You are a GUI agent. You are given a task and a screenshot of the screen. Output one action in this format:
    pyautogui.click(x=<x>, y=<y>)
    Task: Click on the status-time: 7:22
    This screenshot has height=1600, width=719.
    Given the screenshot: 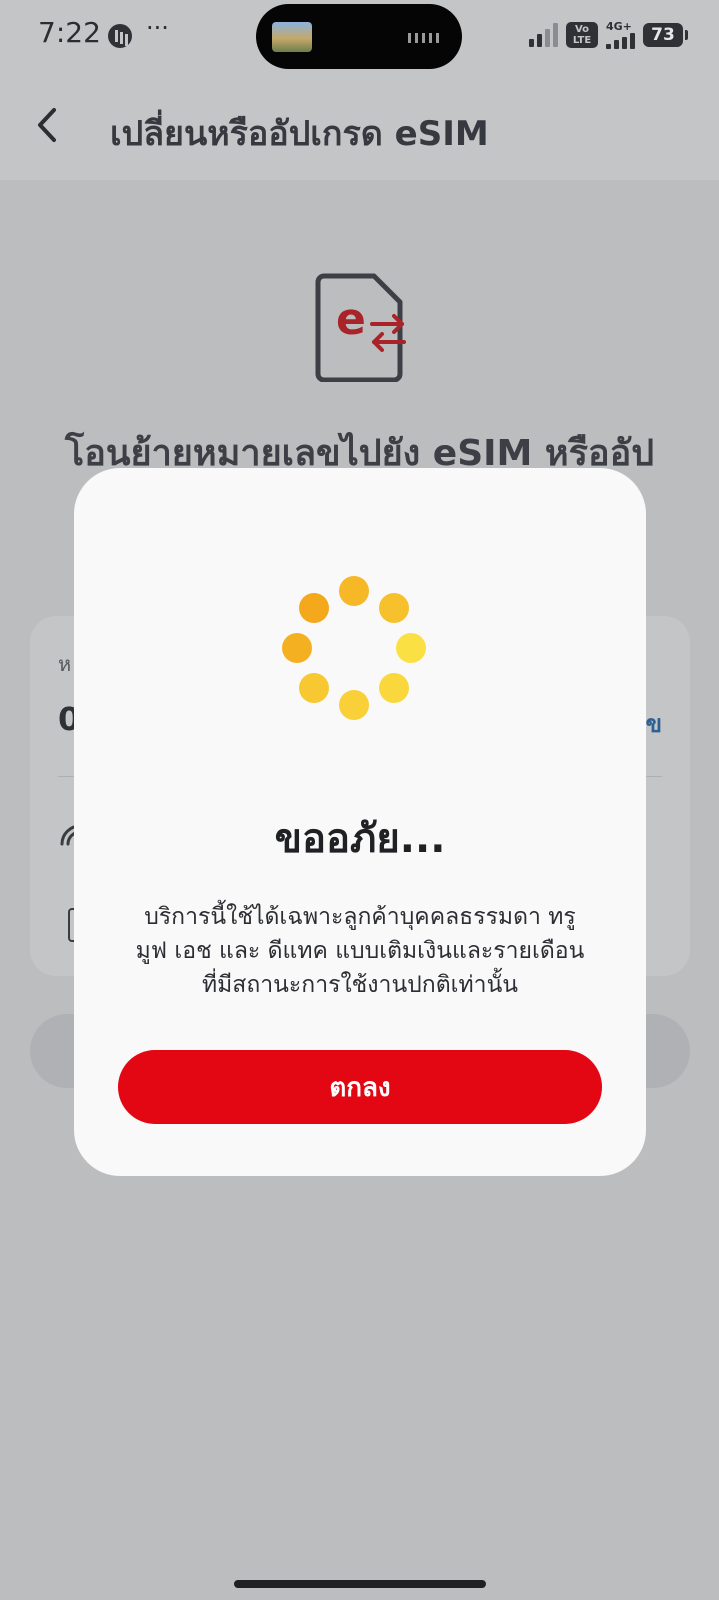 What is the action you would take?
    pyautogui.click(x=69, y=32)
    